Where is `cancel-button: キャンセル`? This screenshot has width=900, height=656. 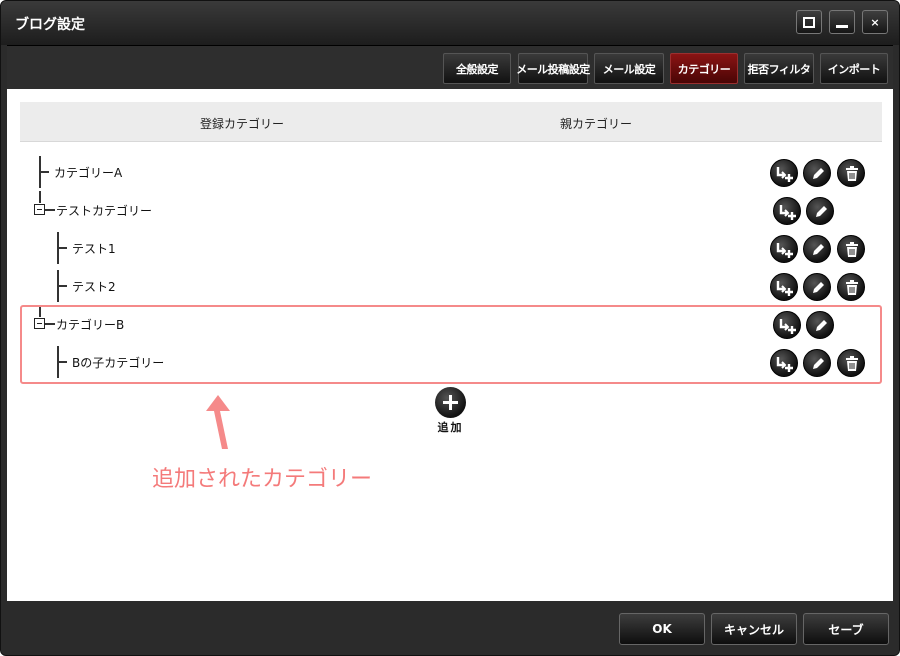 cancel-button: キャンセル is located at coordinates (754, 629).